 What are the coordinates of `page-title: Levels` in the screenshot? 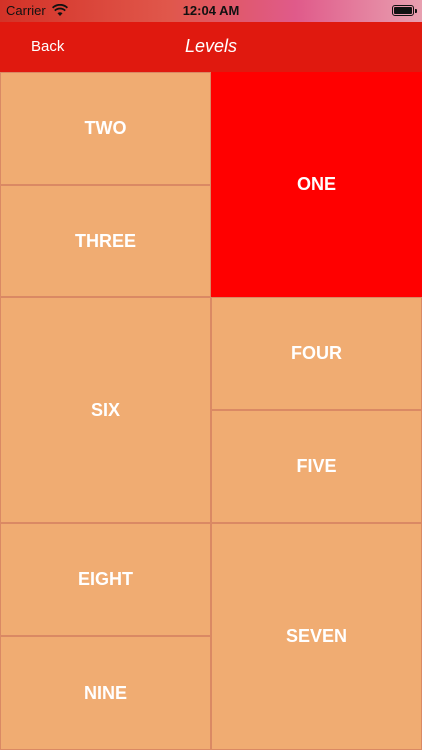 It's located at (211, 46).